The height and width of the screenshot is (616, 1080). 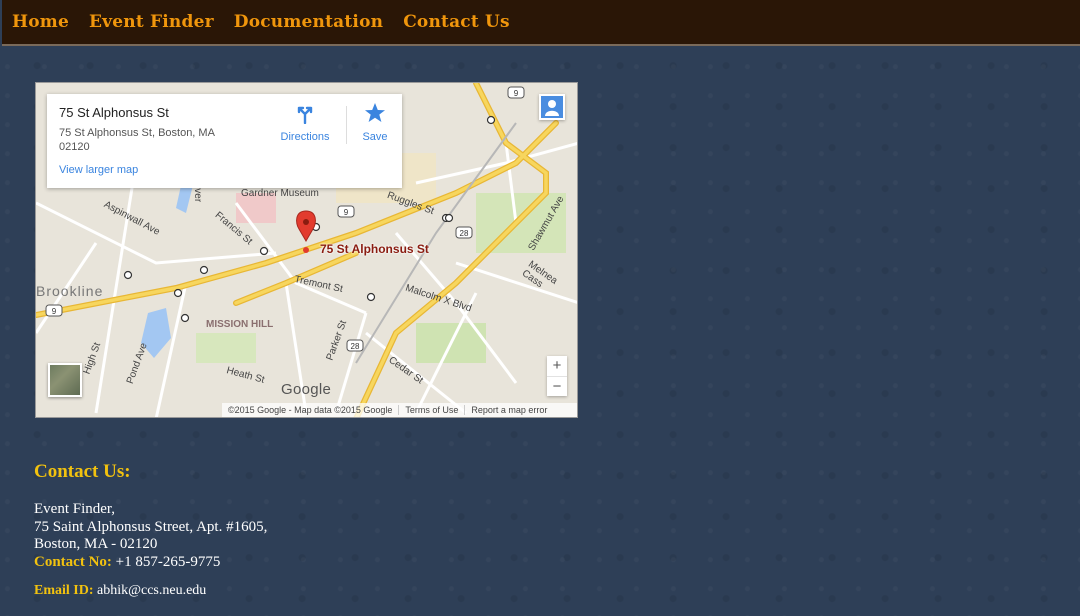 What do you see at coordinates (65, 380) in the screenshot?
I see `satellite-toggle-thumbnail` at bounding box center [65, 380].